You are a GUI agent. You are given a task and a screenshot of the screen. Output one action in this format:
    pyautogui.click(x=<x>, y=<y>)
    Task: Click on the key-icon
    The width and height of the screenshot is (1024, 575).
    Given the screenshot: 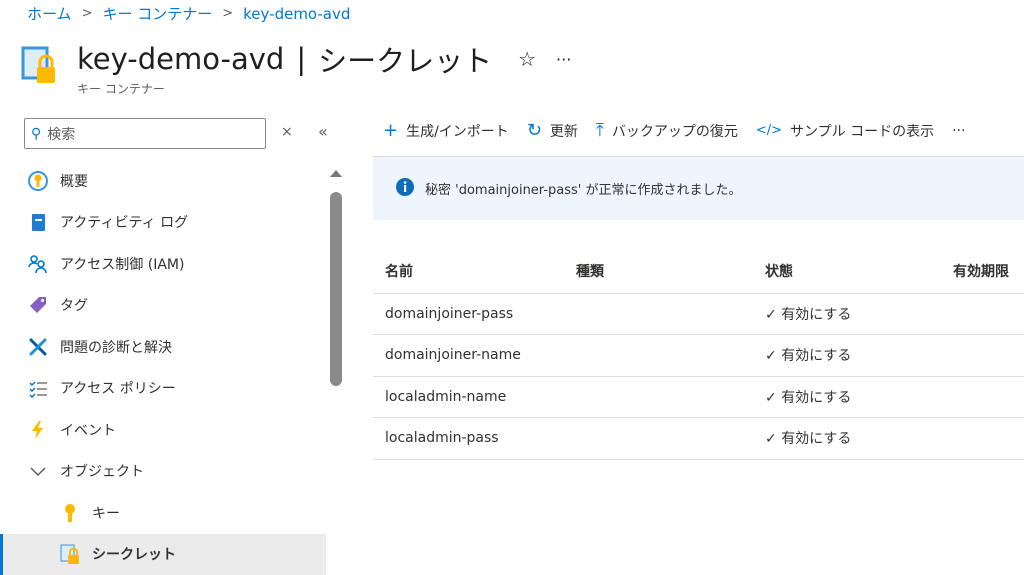 What is the action you would take?
    pyautogui.click(x=70, y=513)
    